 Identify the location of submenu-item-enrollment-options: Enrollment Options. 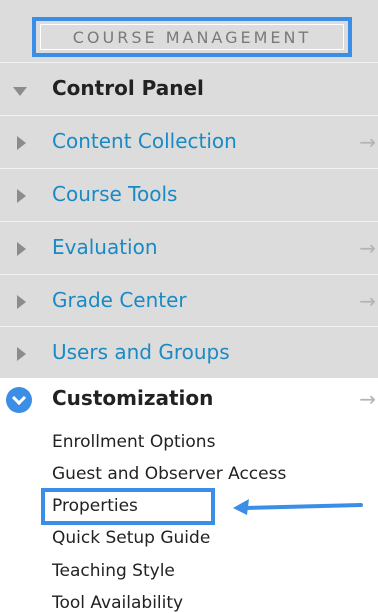
(133, 442).